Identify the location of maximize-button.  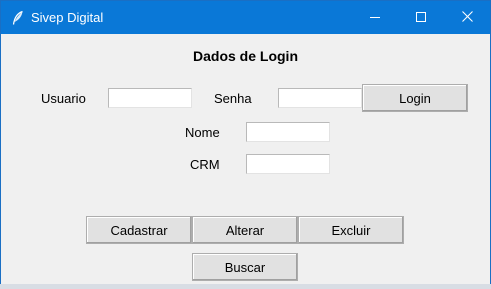
(421, 17).